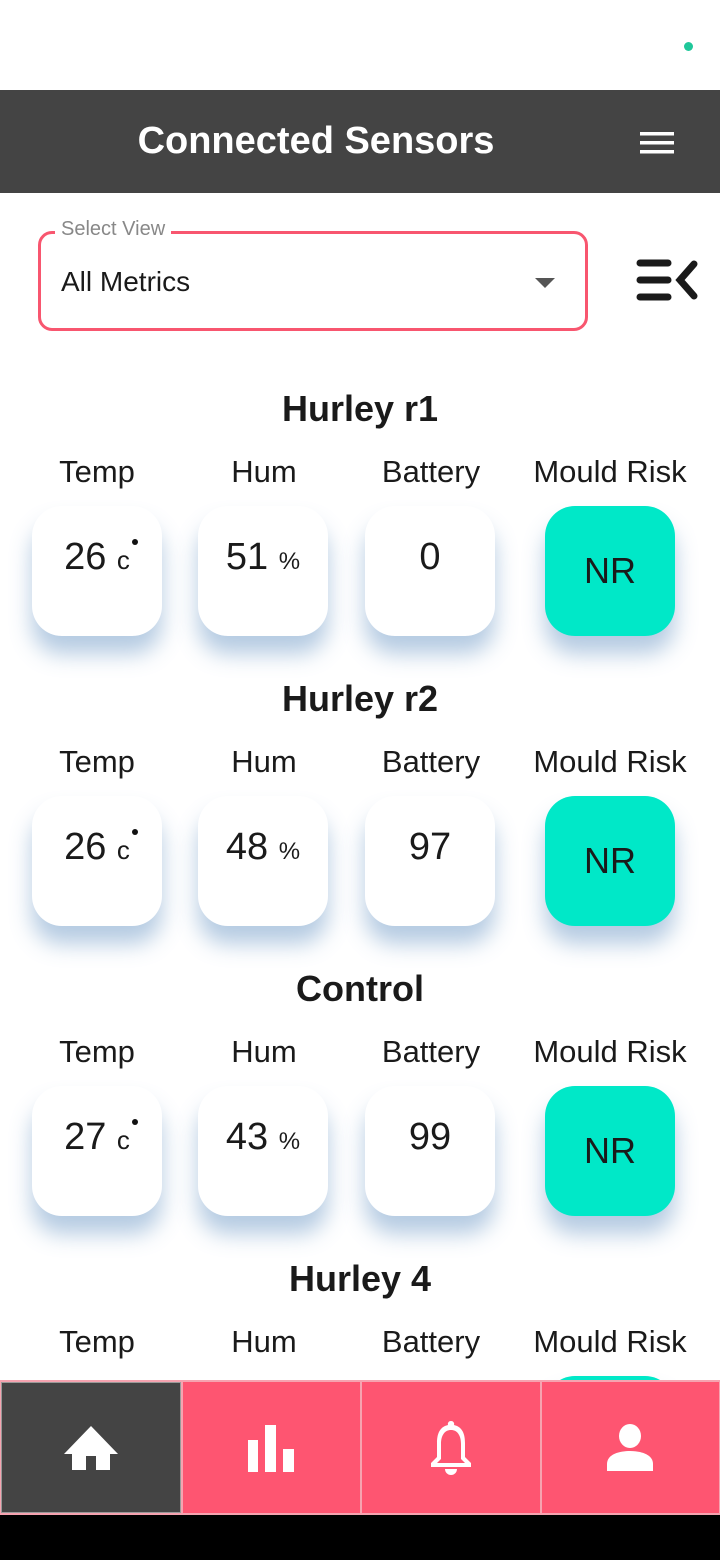  What do you see at coordinates (360, 45) in the screenshot?
I see `status-bar` at bounding box center [360, 45].